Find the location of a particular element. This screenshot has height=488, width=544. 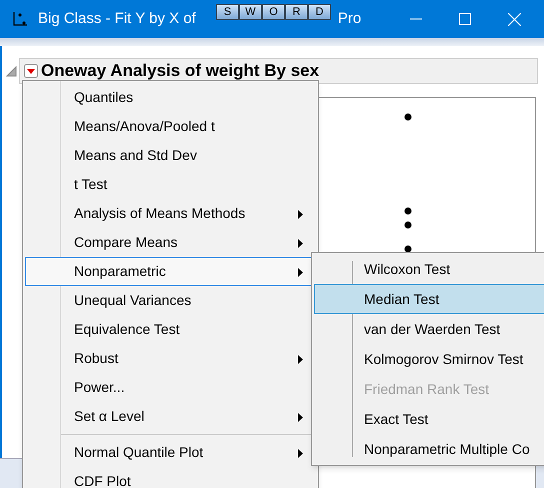

report-title: Oneway Analysis of weight By sex is located at coordinates (180, 71).